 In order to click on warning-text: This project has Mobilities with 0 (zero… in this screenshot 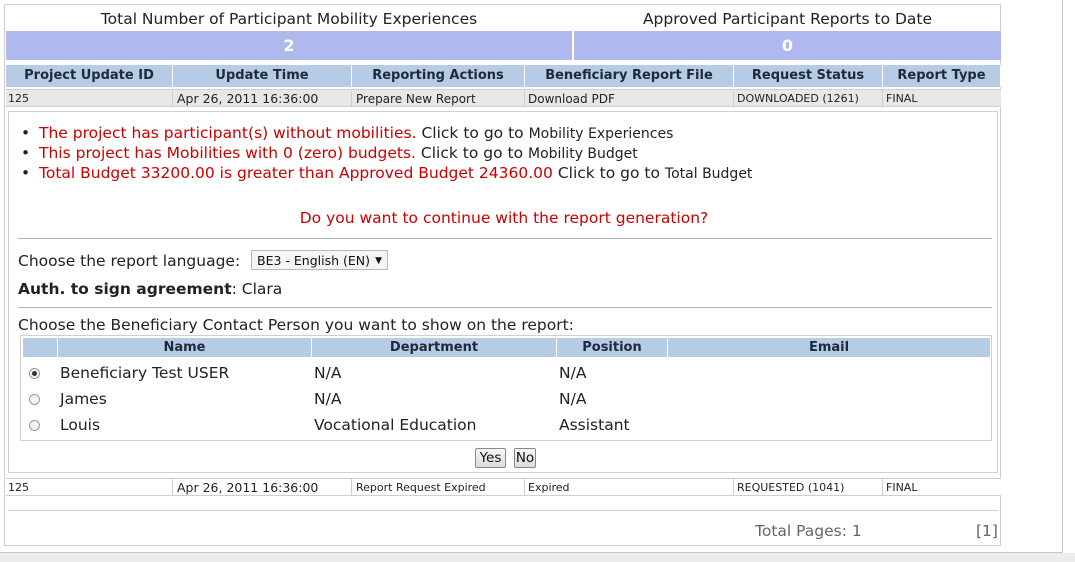, I will do `click(227, 153)`.